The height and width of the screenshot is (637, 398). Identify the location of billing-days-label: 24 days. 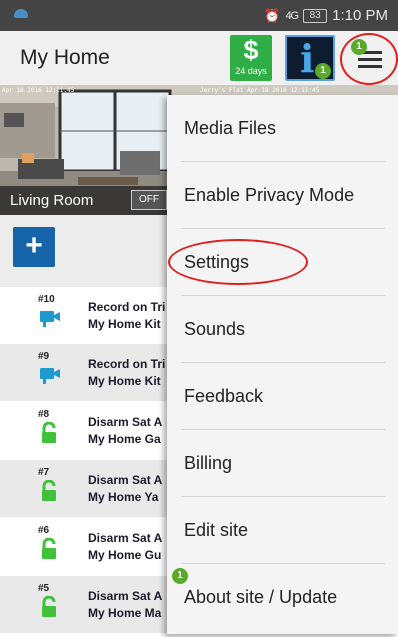
(251, 71).